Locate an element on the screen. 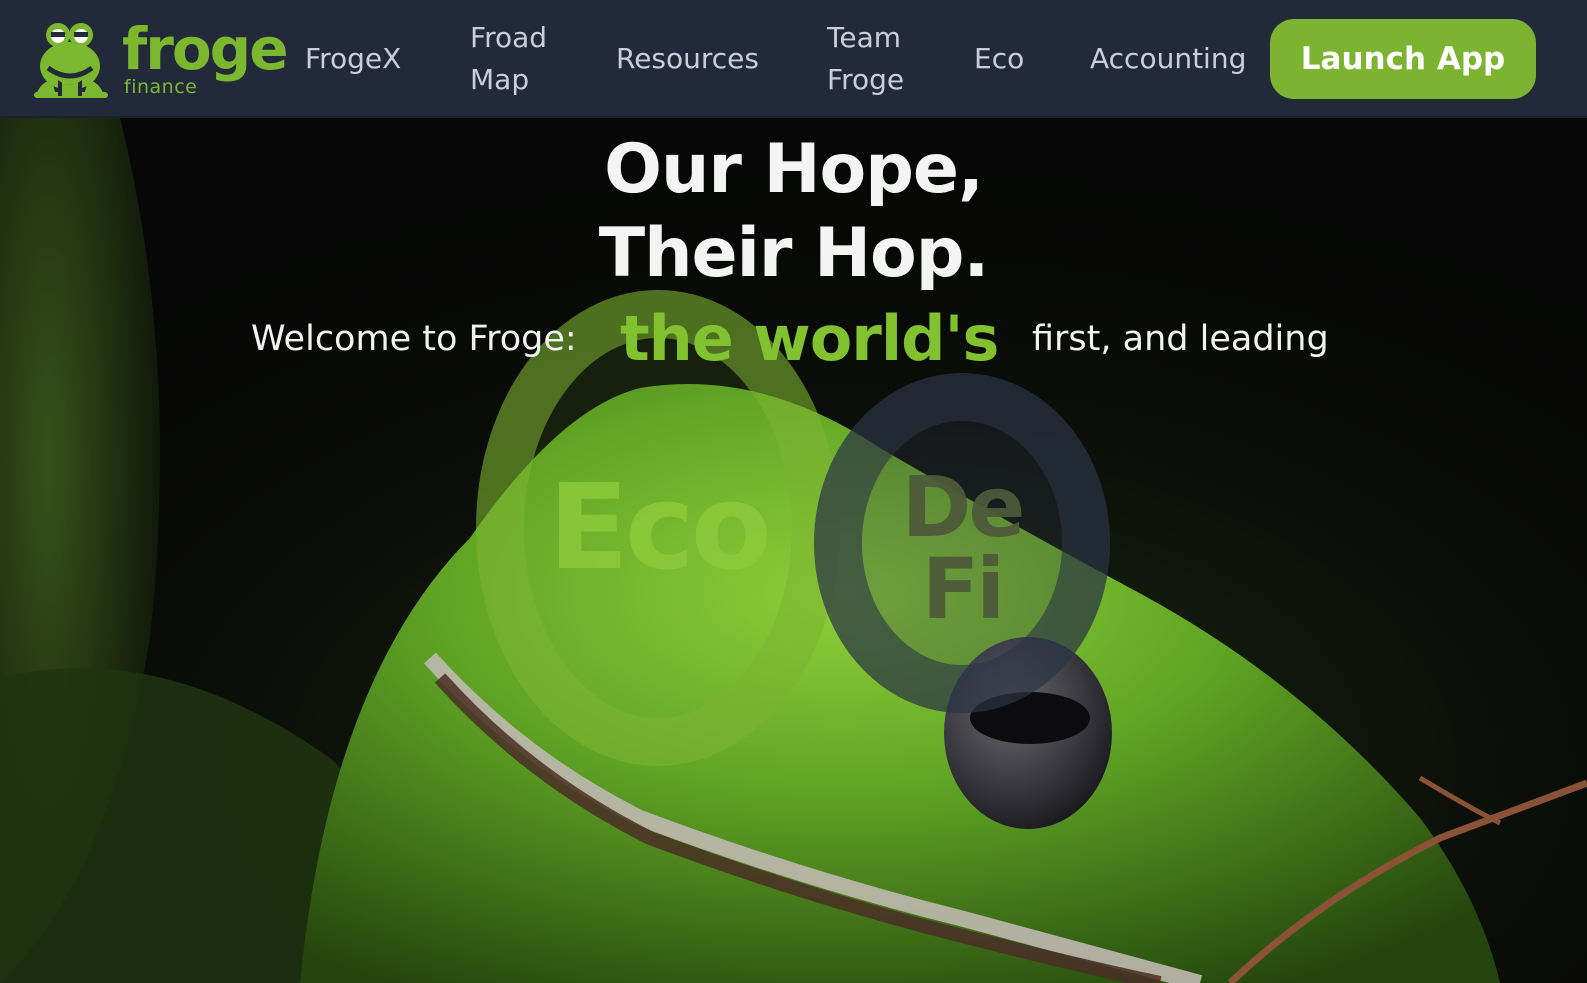  headline-line-1: Our Hope, is located at coordinates (794, 169).